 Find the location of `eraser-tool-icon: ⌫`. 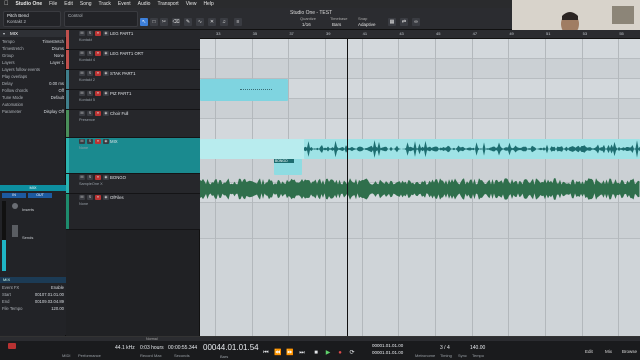

eraser-tool-icon: ⌫ is located at coordinates (176, 22).